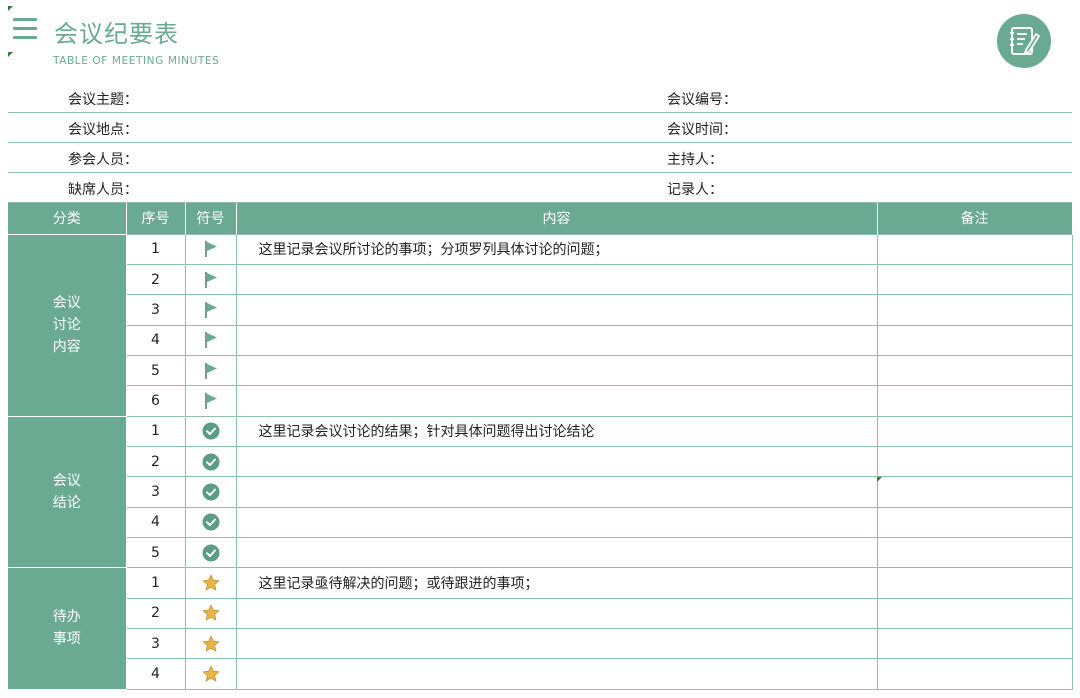  I want to click on info-label: 会议编号：, so click(702, 100).